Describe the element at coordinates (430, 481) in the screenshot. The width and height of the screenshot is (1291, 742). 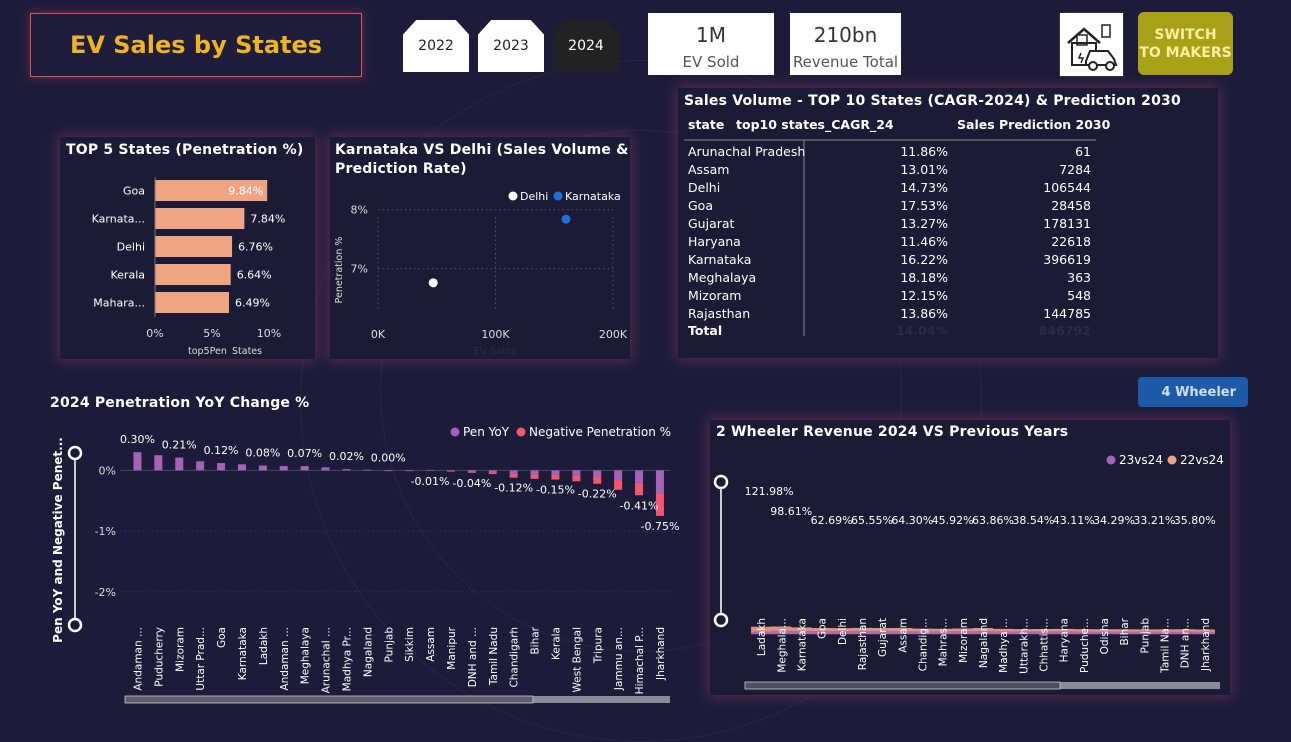
I see `bar-data-label: -0.01%` at that location.